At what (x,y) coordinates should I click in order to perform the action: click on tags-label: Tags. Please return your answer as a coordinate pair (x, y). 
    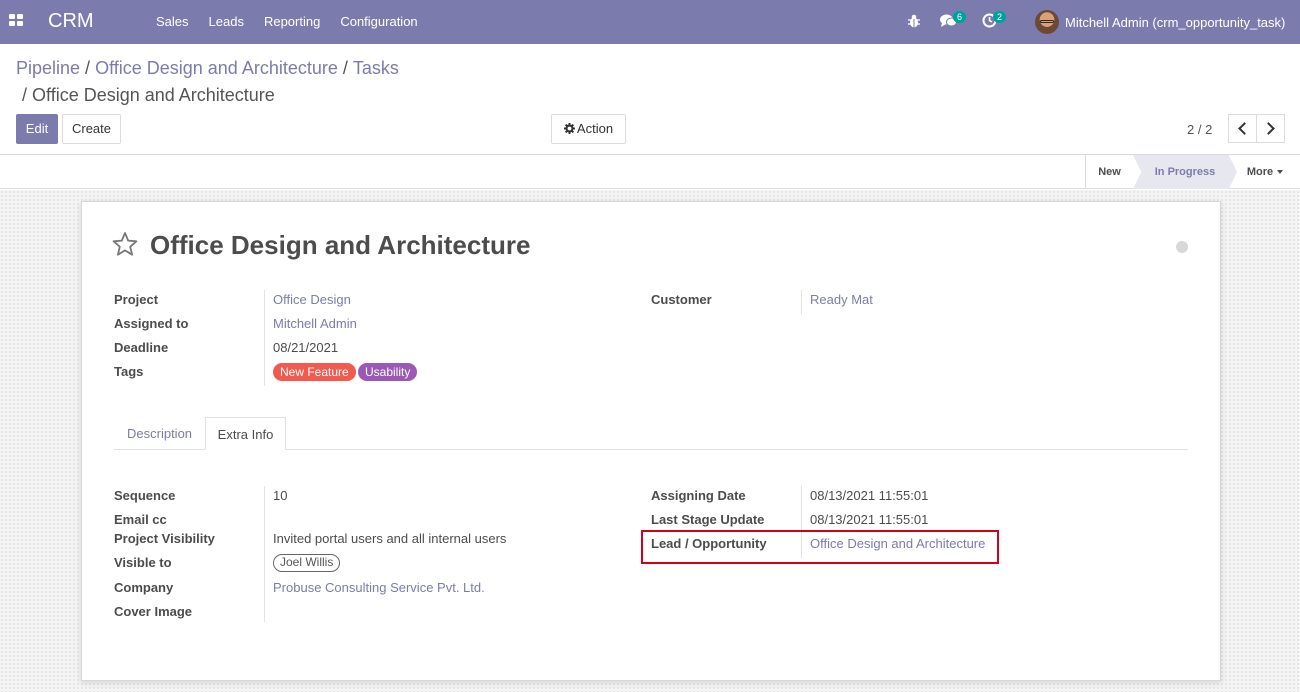
    Looking at the image, I should click on (129, 371).